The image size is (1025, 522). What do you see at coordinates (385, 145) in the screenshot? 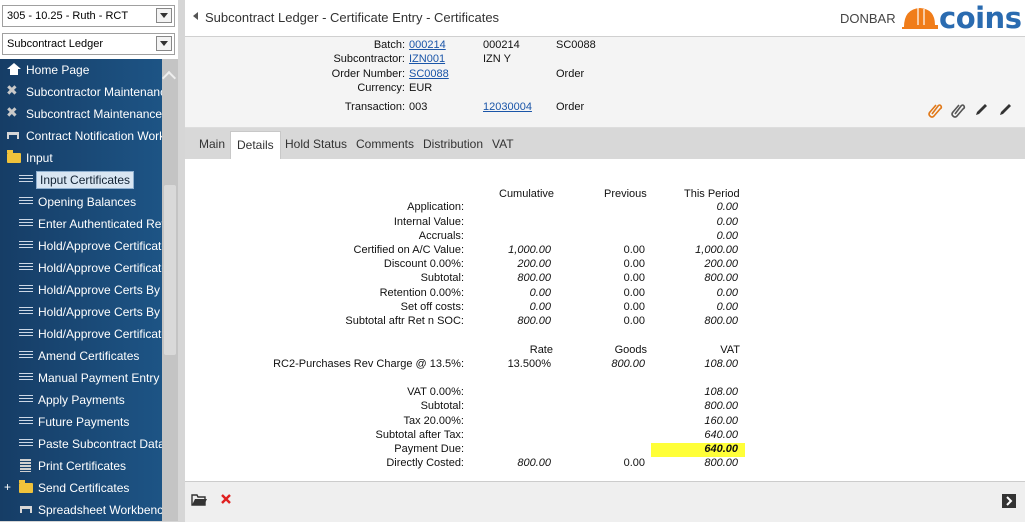
I see `tab-comments: Comments` at bounding box center [385, 145].